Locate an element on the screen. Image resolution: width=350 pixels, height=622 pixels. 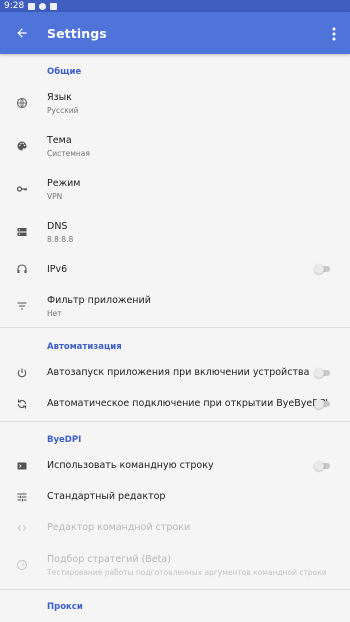
ipv6-toggle is located at coordinates (322, 269).